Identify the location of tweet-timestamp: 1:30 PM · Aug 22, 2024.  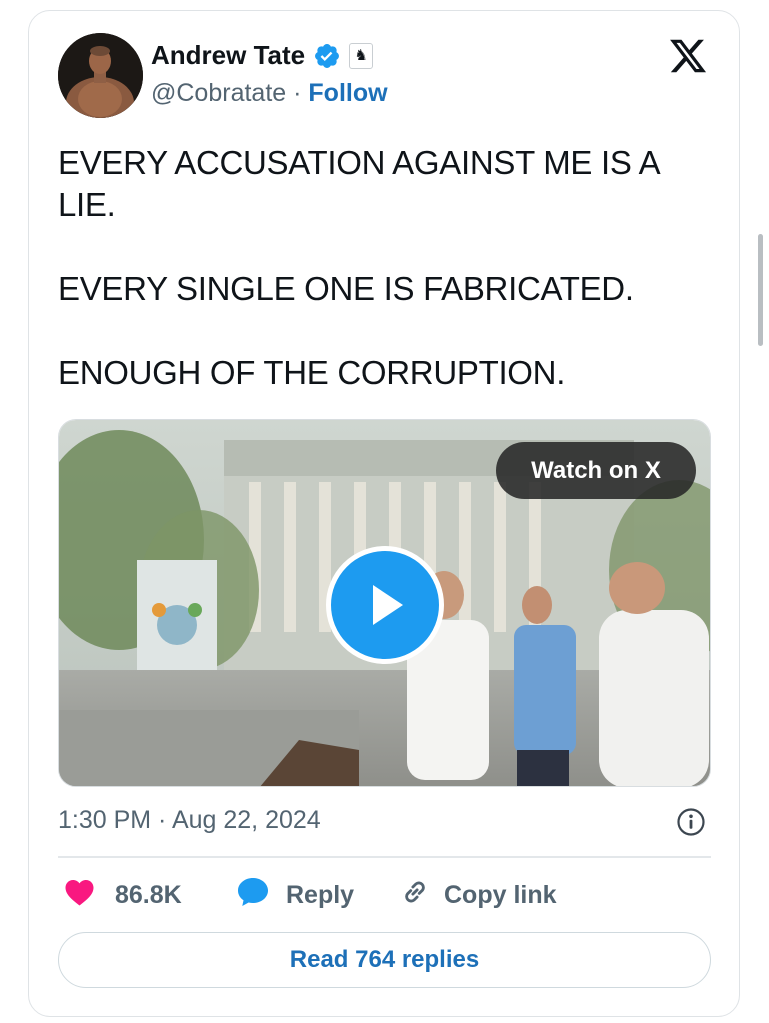
(189, 820).